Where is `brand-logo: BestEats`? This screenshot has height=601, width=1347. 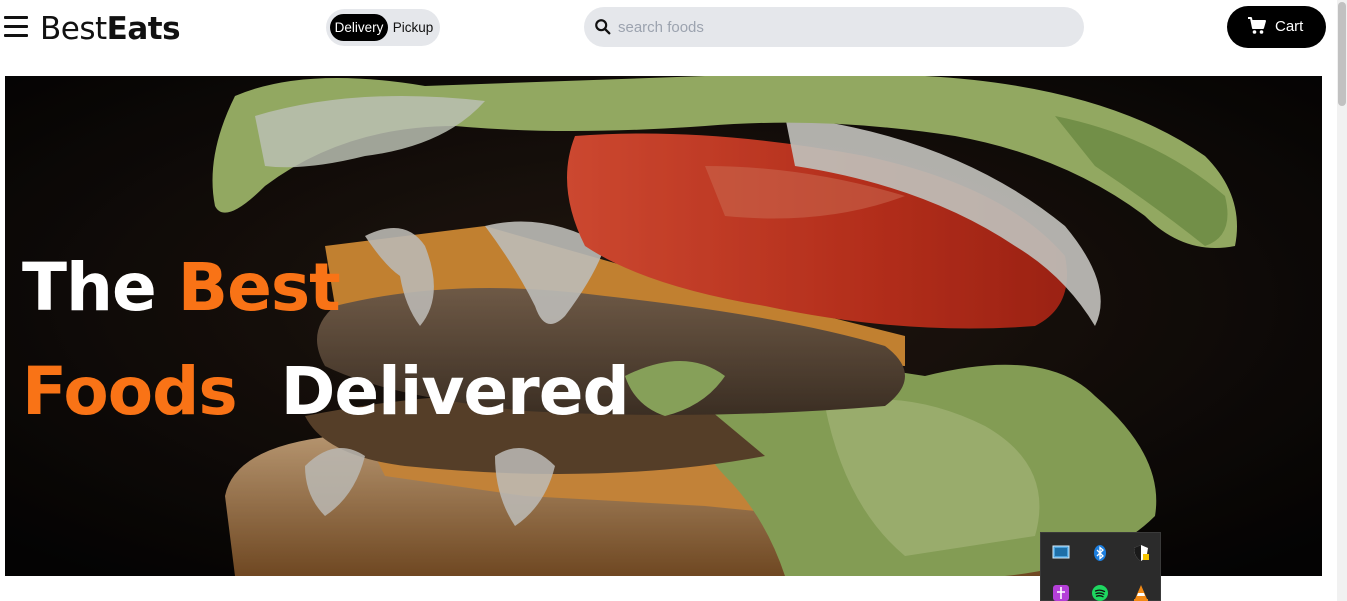 brand-logo: BestEats is located at coordinates (110, 29).